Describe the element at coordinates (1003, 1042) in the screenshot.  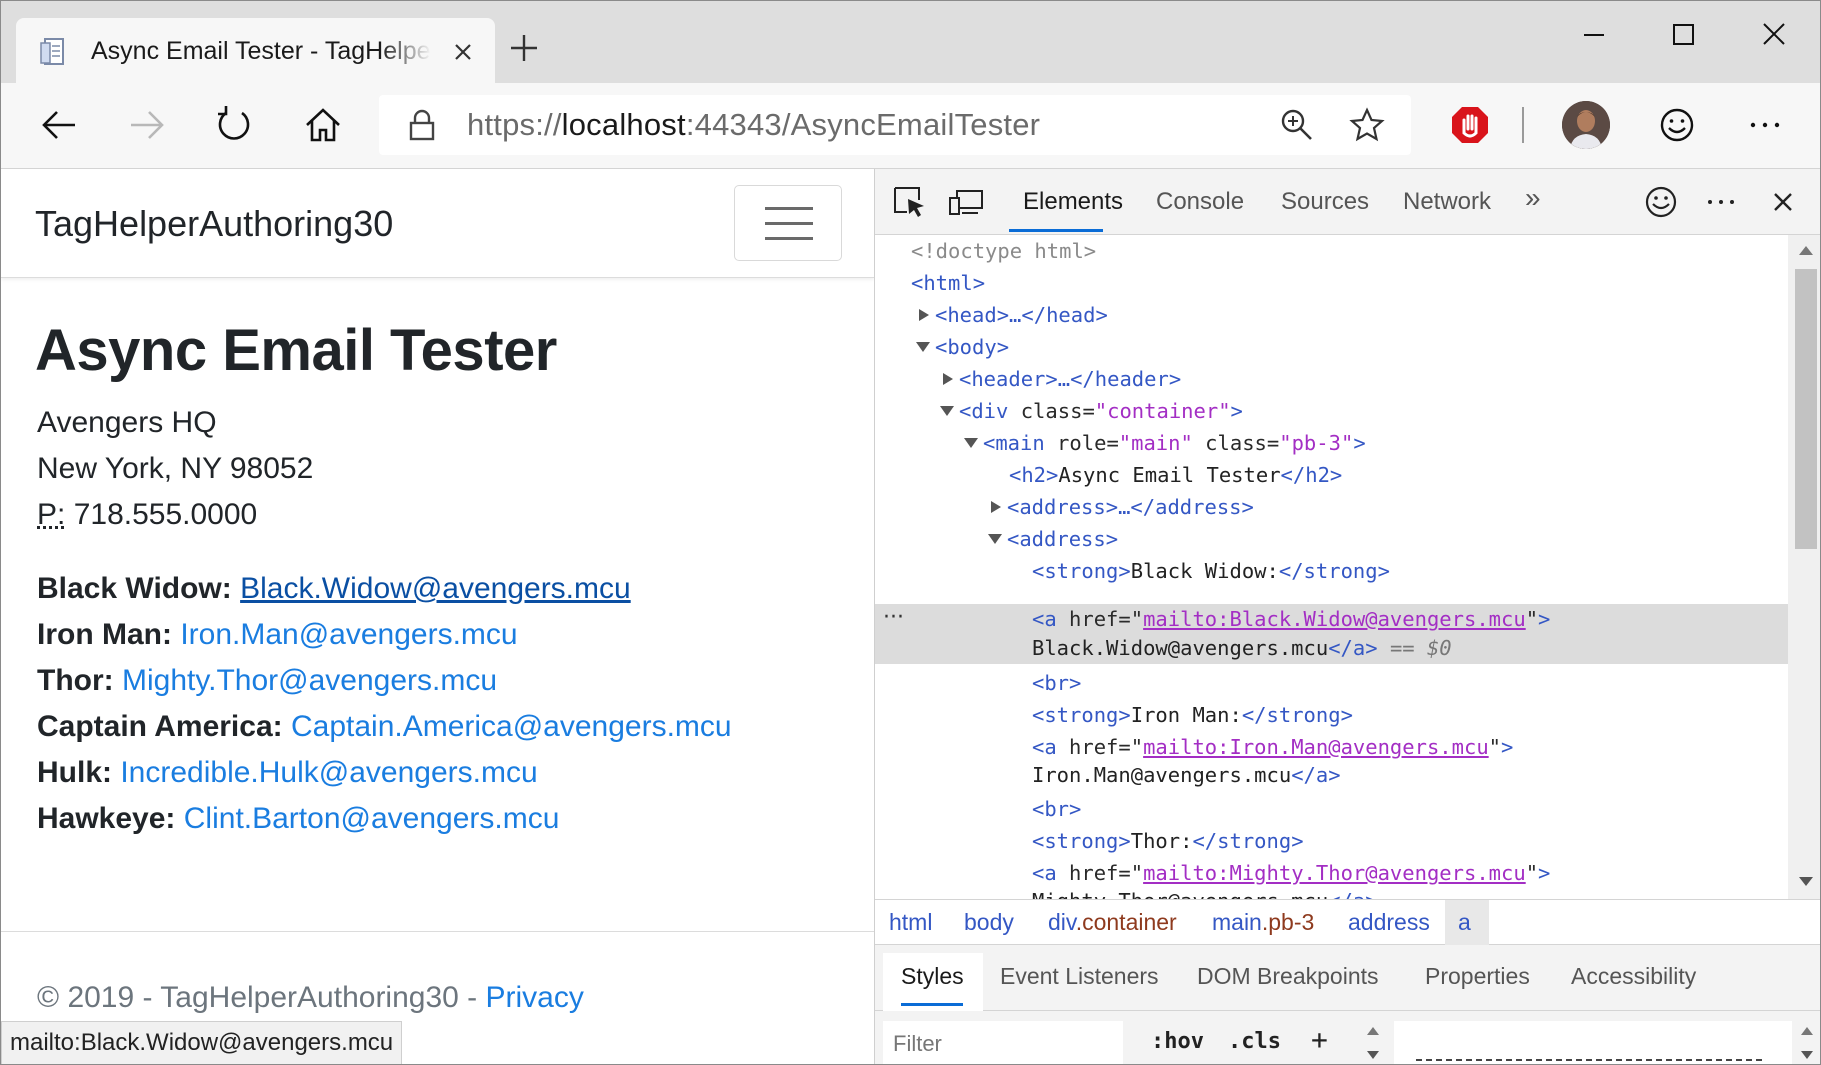
I see `styles-filter-input: Filter` at that location.